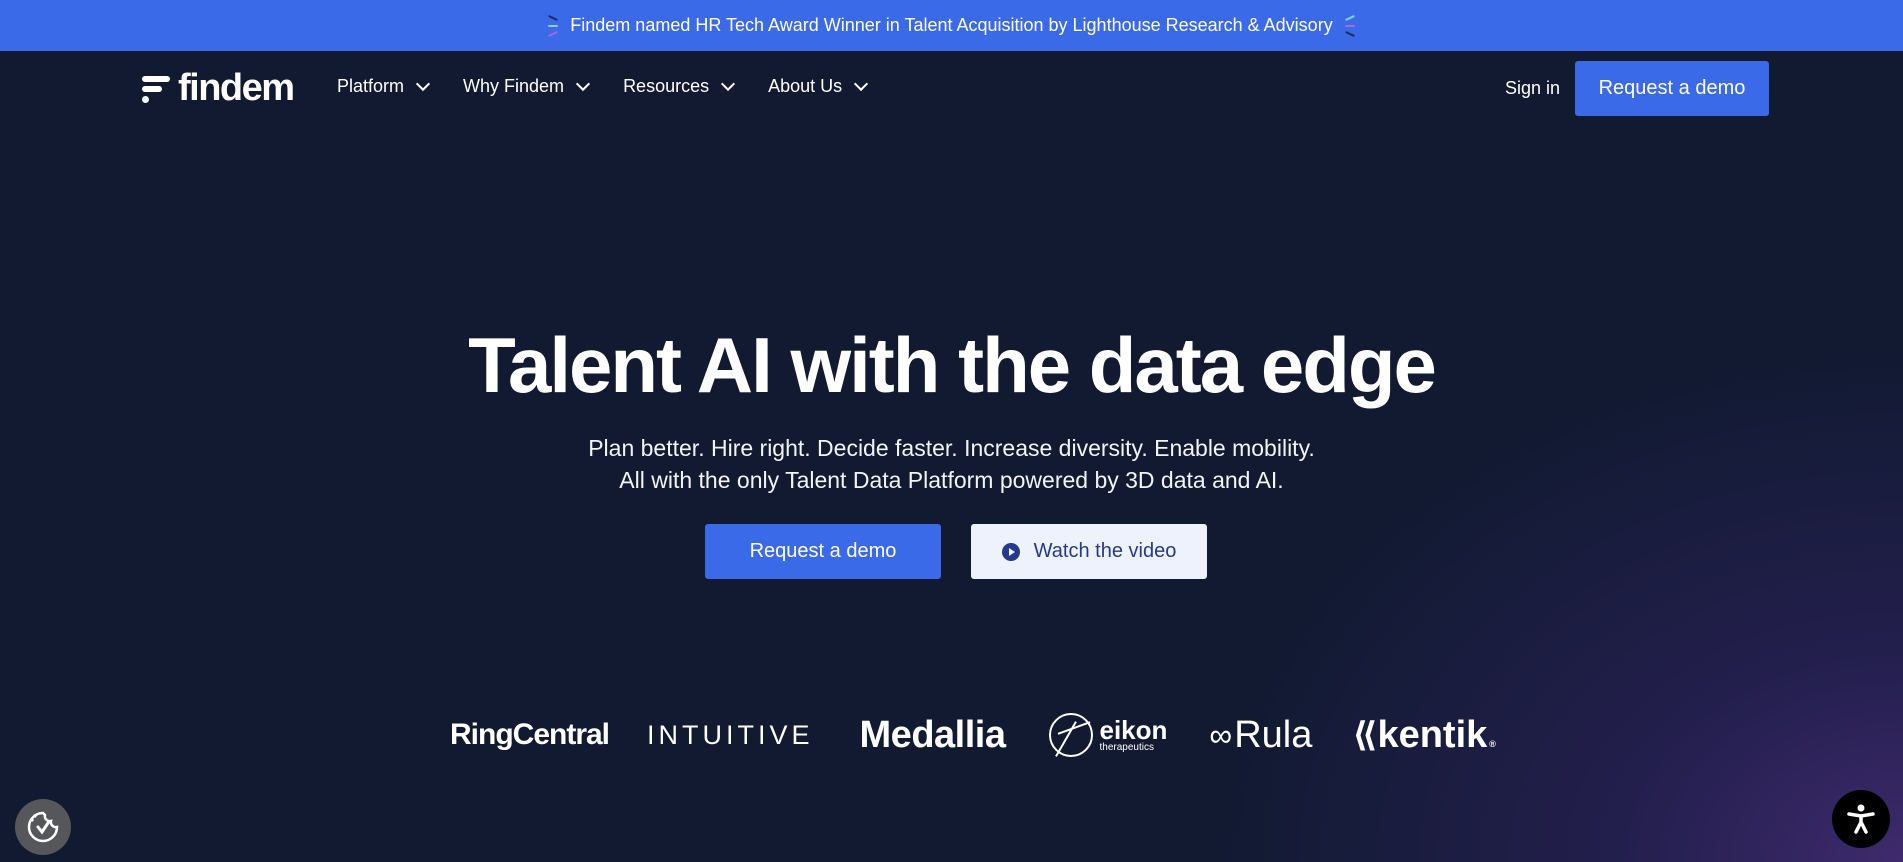 The image size is (1903, 862). Describe the element at coordinates (1492, 743) in the screenshot. I see `registered-icon: ®` at that location.